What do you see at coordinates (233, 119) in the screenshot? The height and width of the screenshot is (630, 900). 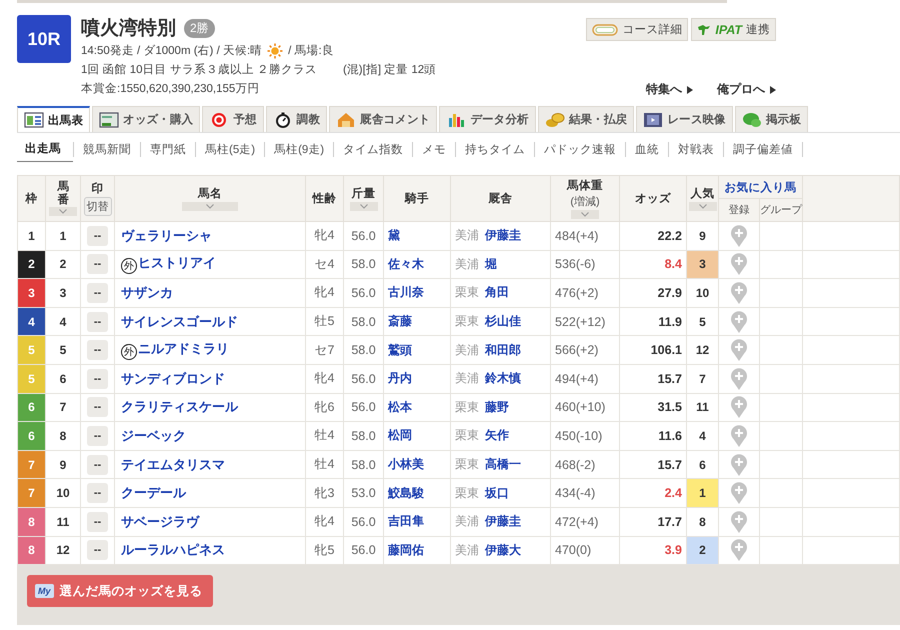 I see `nav-tab: 予想` at bounding box center [233, 119].